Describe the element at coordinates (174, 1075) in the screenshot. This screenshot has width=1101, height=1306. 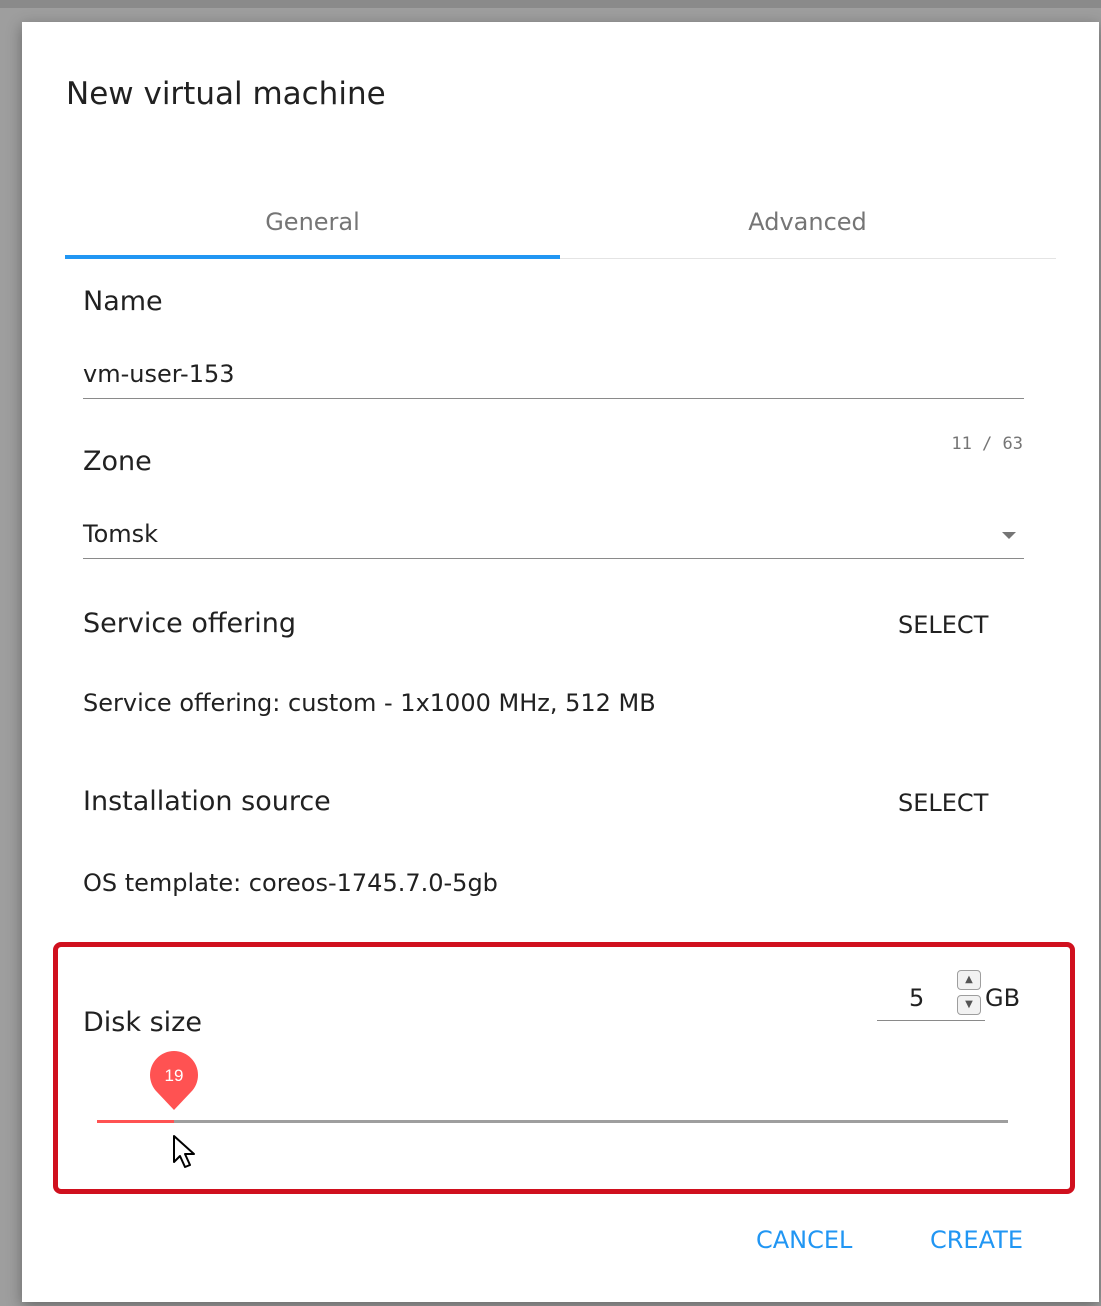
I see `slider-value-label: 19` at that location.